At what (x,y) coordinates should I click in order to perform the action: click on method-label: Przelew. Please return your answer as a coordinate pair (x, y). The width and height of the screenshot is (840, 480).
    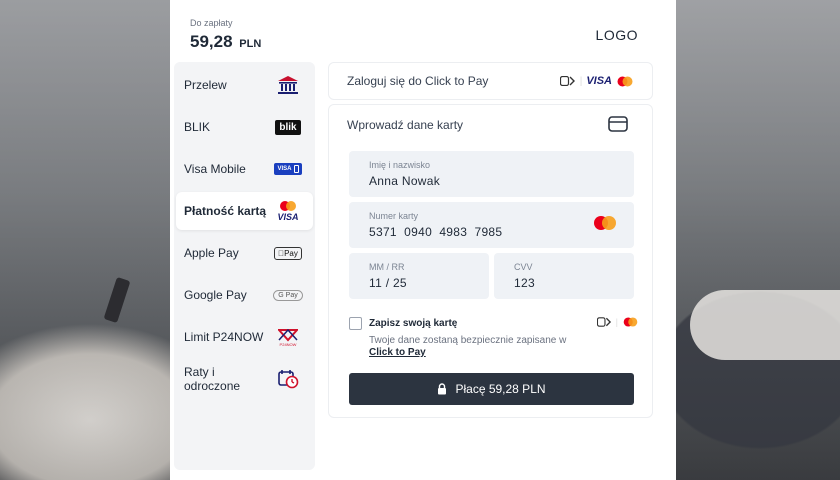
    Looking at the image, I should click on (205, 85).